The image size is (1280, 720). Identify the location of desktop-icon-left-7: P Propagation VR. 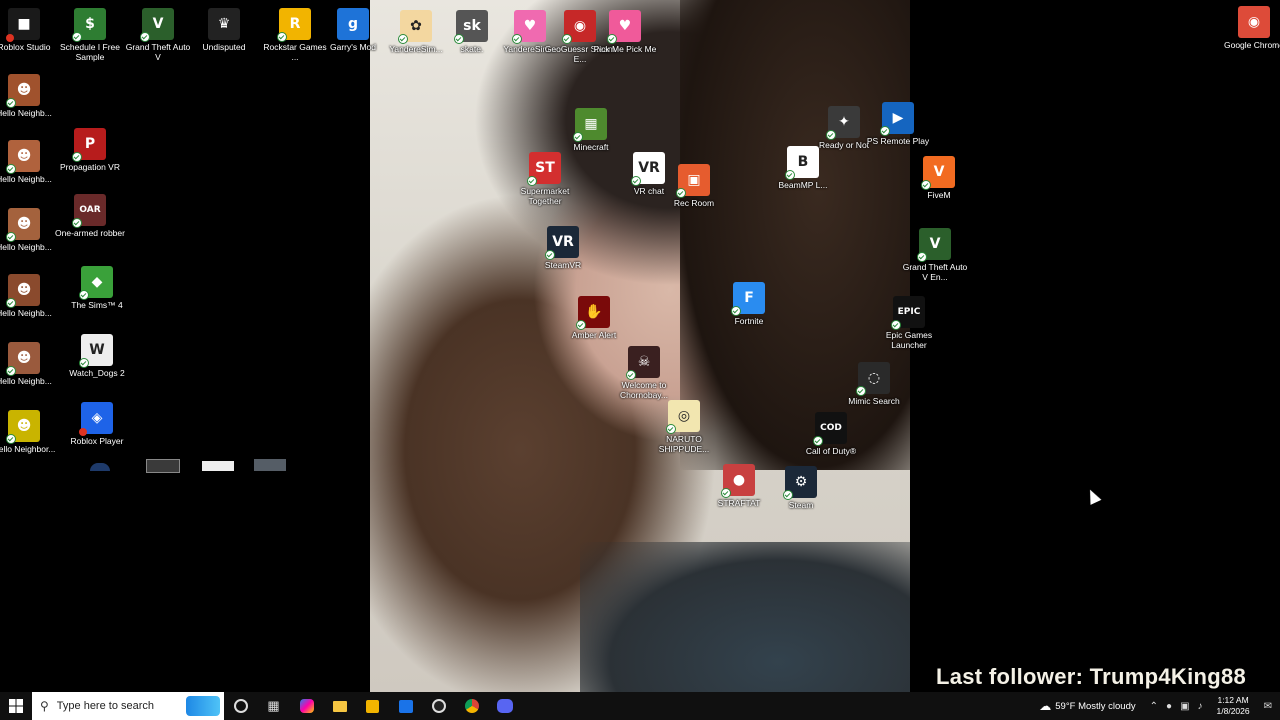
(90, 150).